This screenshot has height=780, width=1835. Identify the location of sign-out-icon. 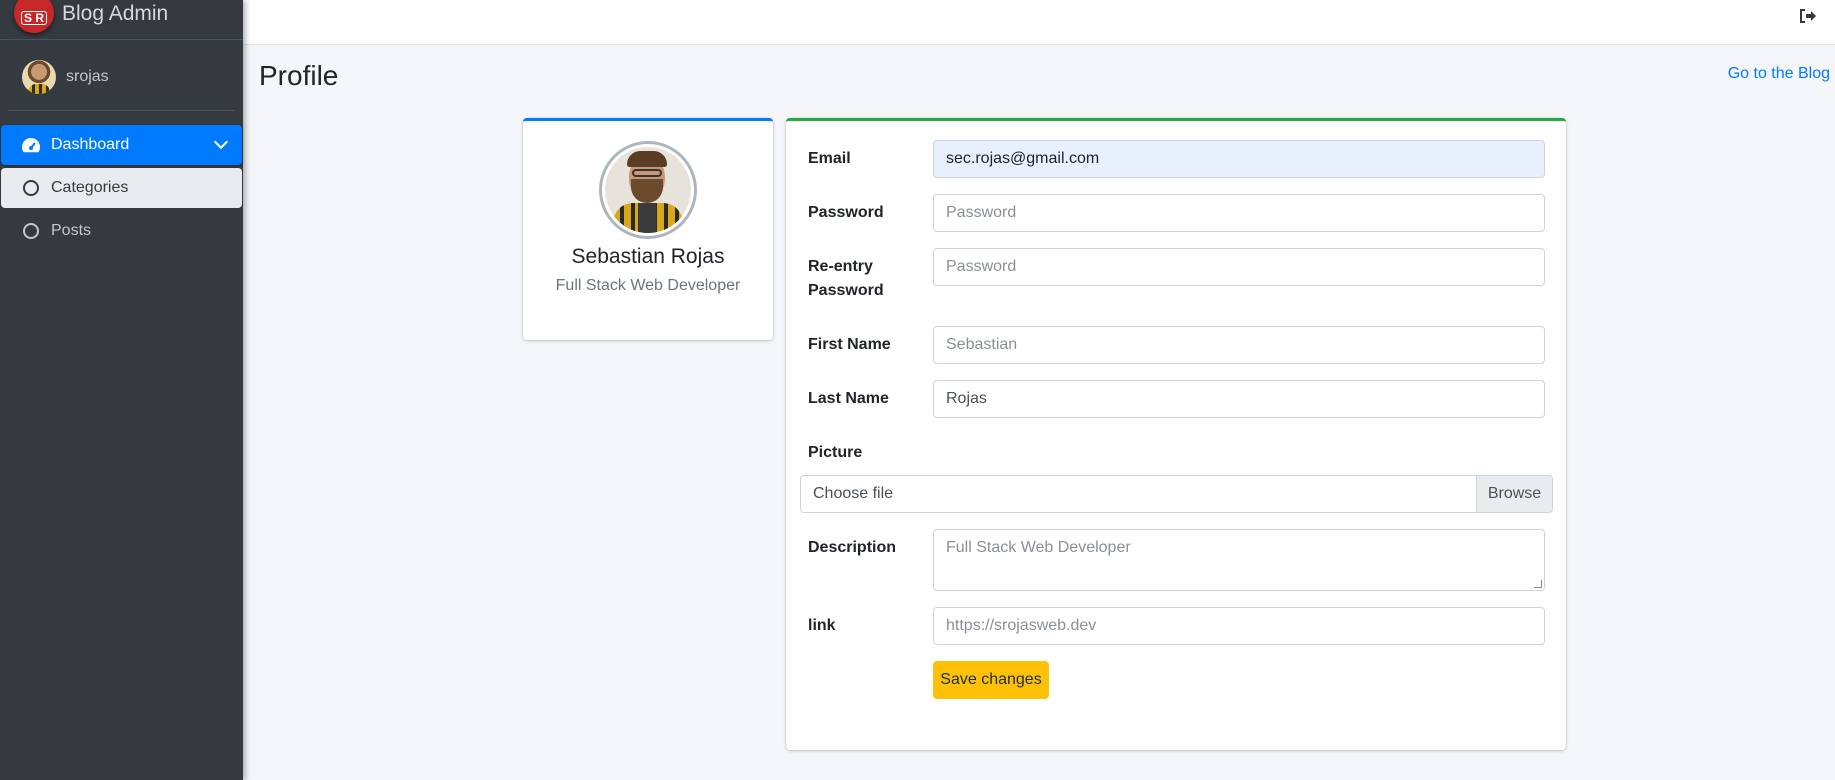
(1808, 16).